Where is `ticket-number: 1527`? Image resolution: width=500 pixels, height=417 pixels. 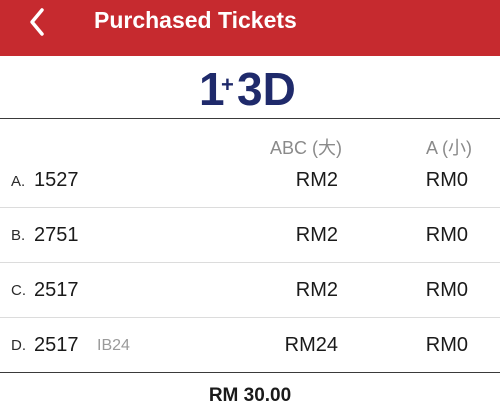 ticket-number: 1527 is located at coordinates (56, 180).